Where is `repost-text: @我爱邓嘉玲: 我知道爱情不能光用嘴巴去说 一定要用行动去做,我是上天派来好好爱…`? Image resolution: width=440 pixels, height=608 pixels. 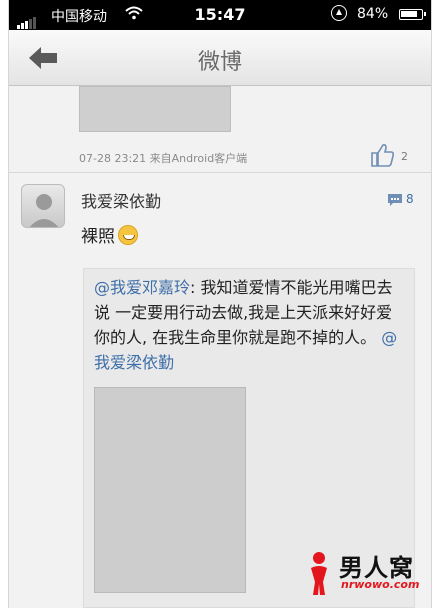
repost-text: @我爱邓嘉玲: 我知道爱情不能光用嘴巴去说 一定要用行动去做,我是上天派来好好爱… is located at coordinates (250, 325).